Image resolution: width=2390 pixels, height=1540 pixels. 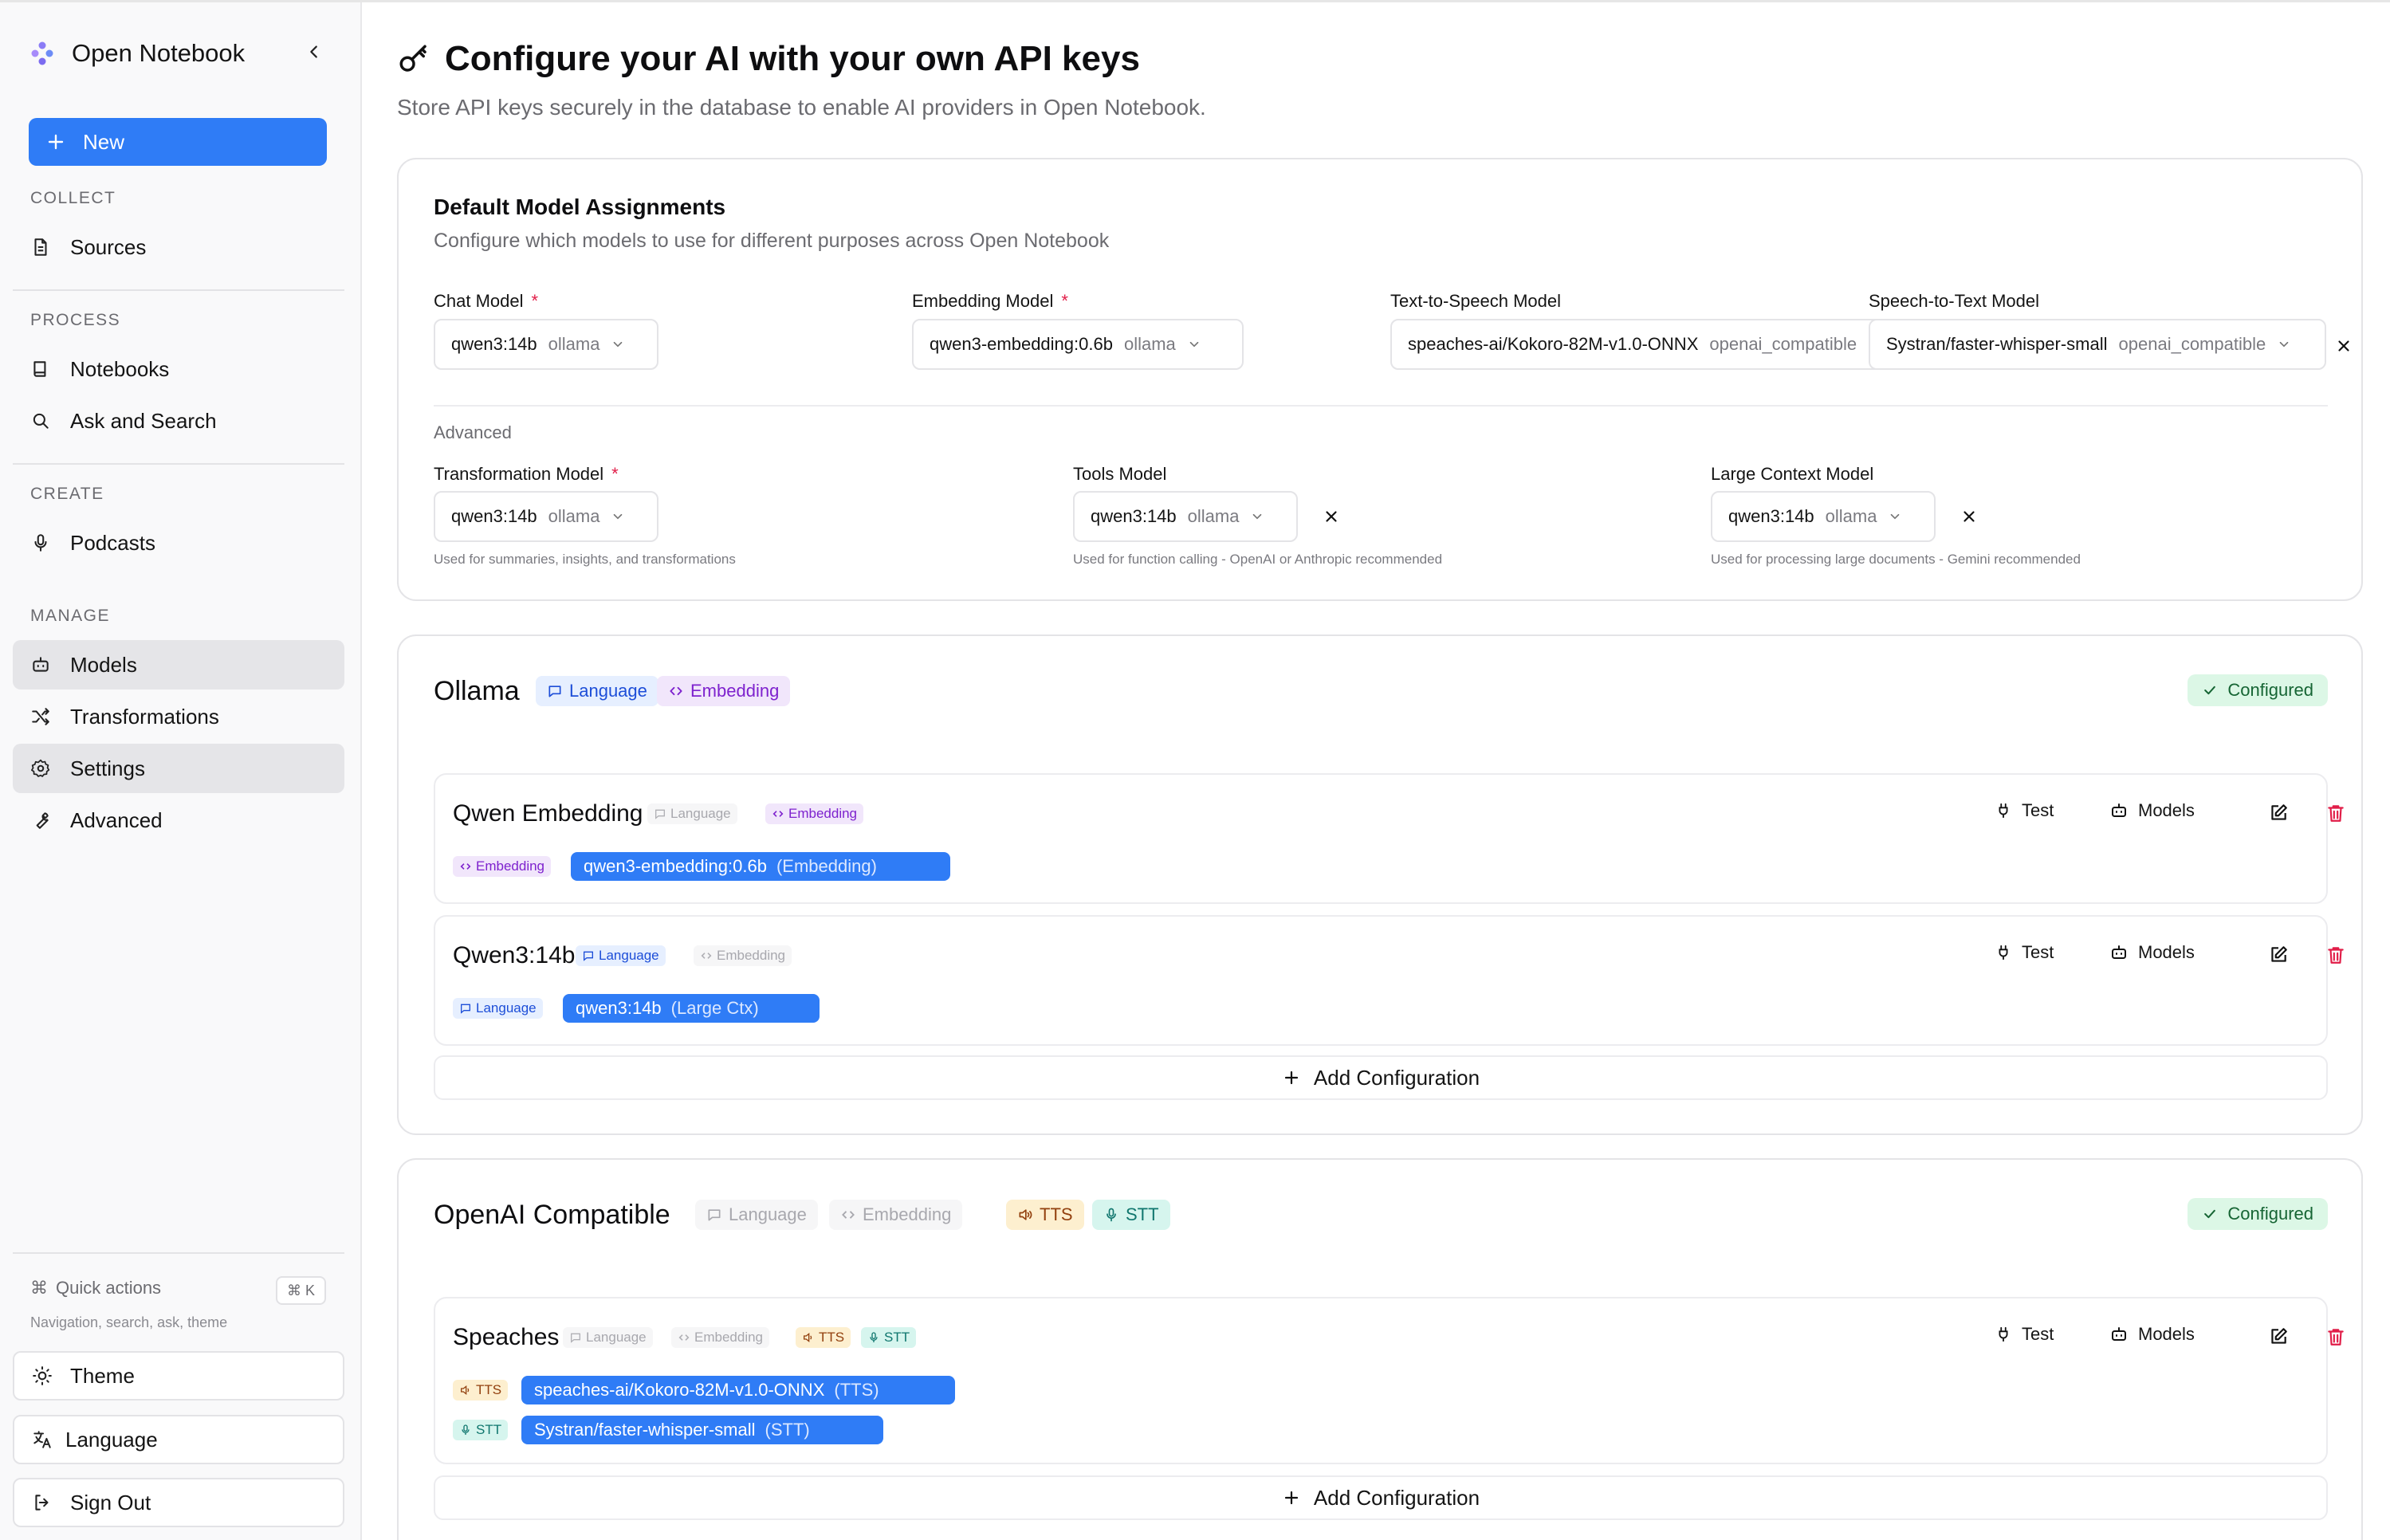 I want to click on model-capability-chip: Language, so click(x=498, y=1008).